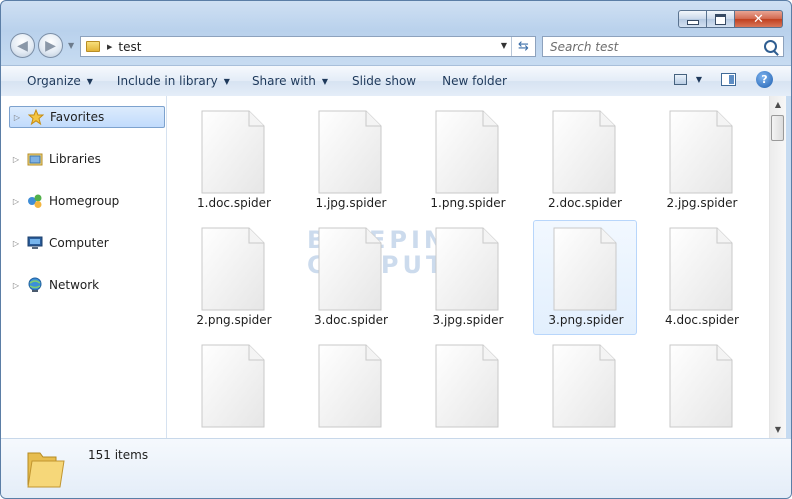 This screenshot has width=792, height=499. I want to click on file-name: 1.png.spider, so click(468, 203).